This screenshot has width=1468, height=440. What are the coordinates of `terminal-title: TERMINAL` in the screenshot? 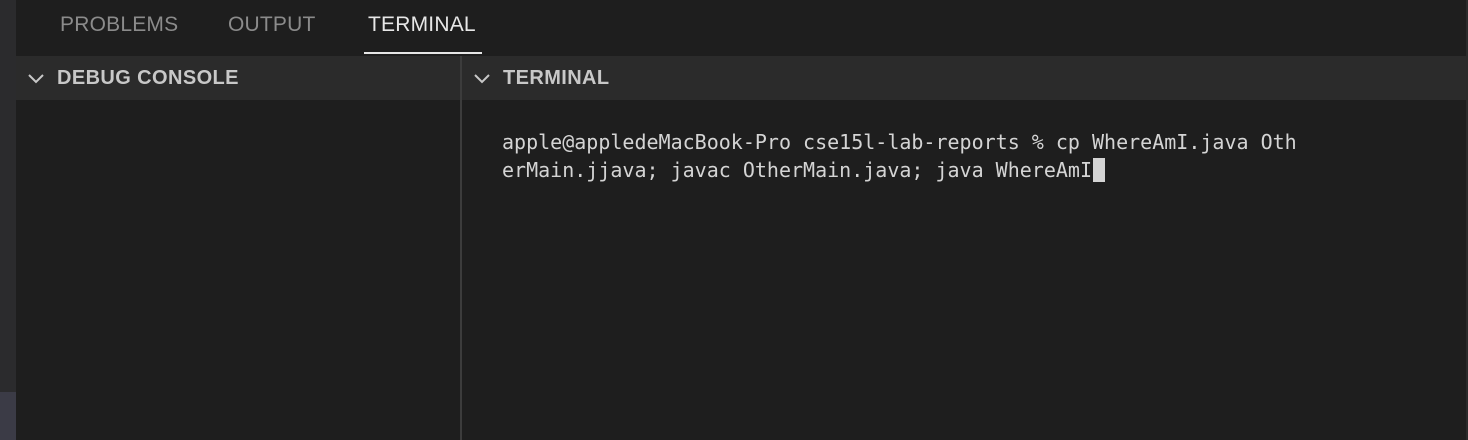 It's located at (556, 78).